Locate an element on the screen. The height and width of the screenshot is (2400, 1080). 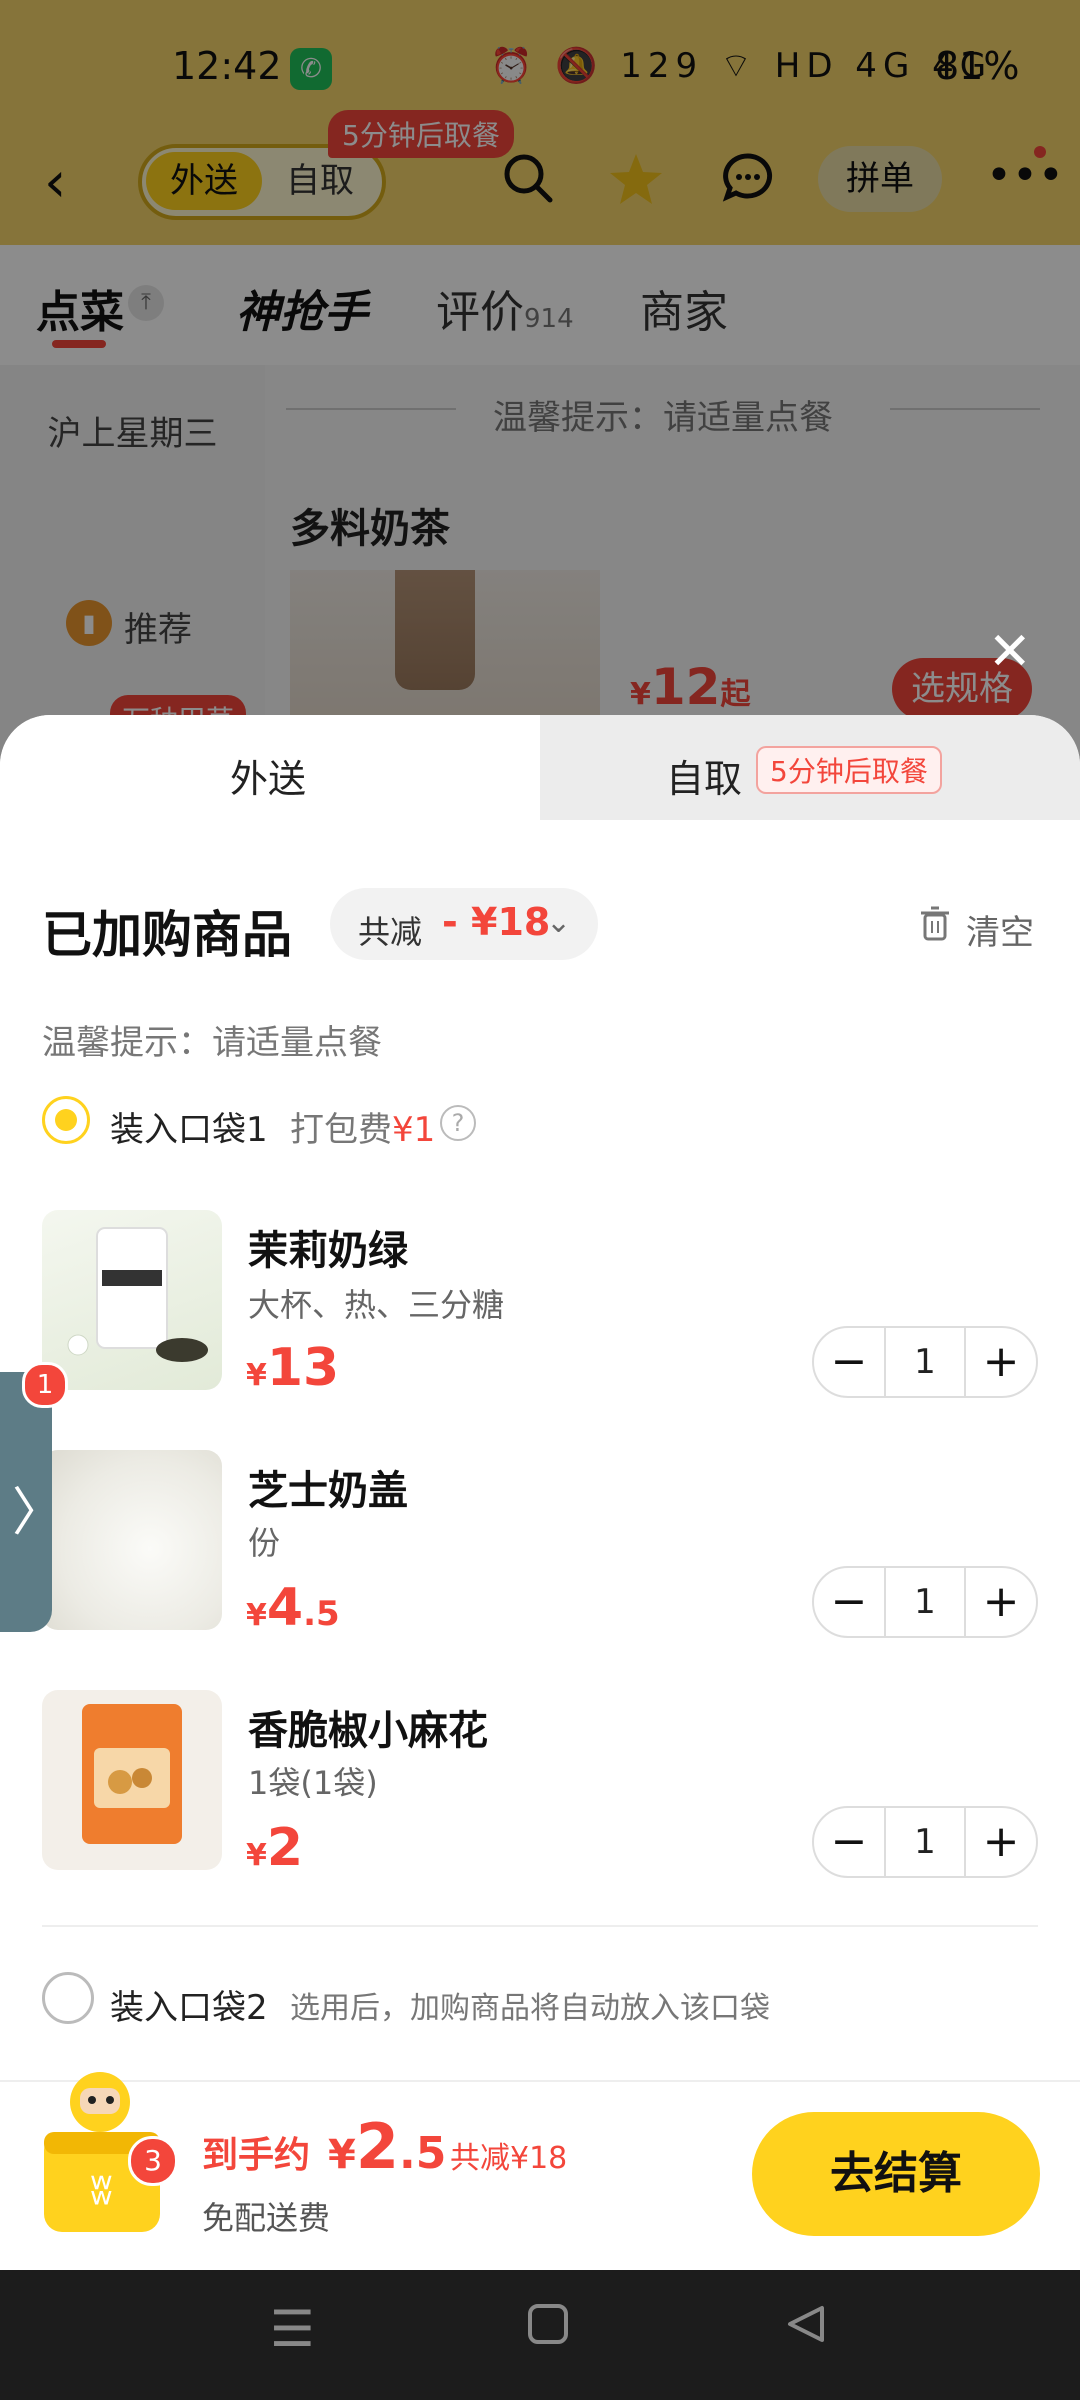
sheet-tab-pickup-label: 自取 is located at coordinates (704, 779).